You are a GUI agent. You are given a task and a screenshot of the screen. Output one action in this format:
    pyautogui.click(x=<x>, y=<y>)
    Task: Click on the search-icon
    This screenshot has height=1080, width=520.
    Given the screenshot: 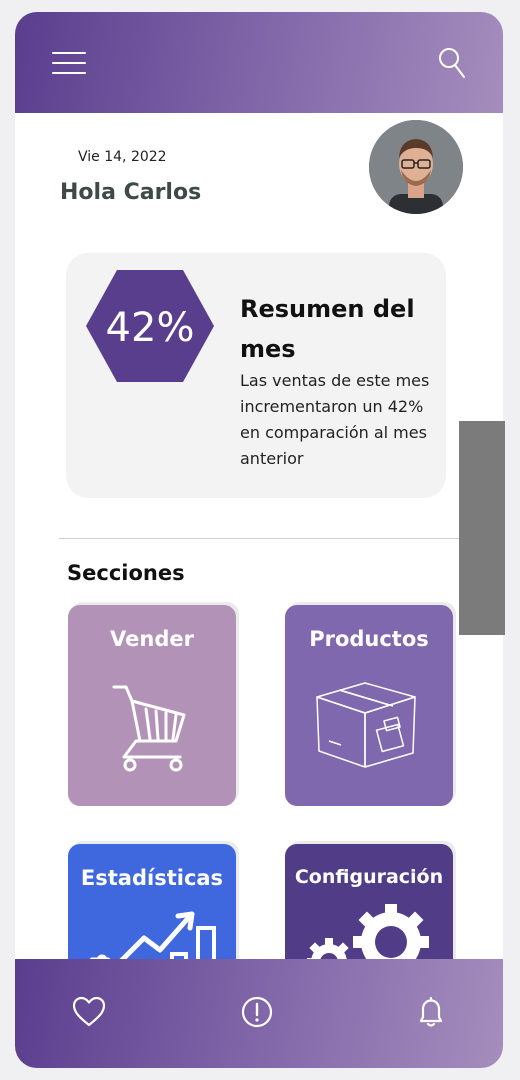 What is the action you would take?
    pyautogui.click(x=452, y=63)
    